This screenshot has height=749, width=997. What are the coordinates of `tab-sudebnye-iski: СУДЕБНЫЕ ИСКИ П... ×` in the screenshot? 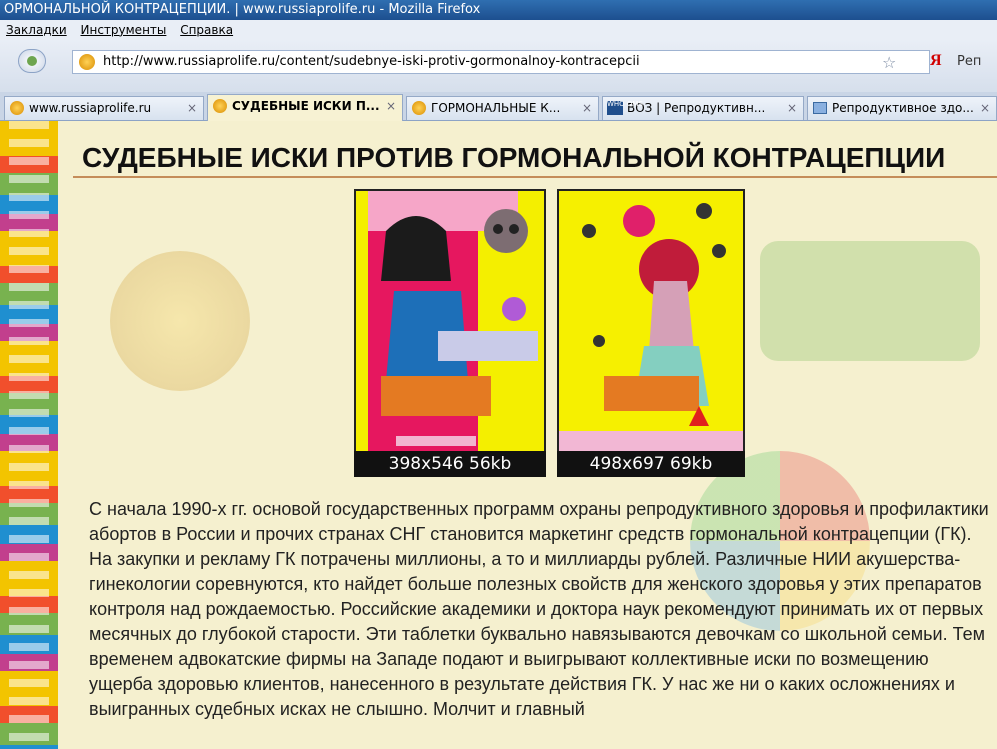 It's located at (305, 107).